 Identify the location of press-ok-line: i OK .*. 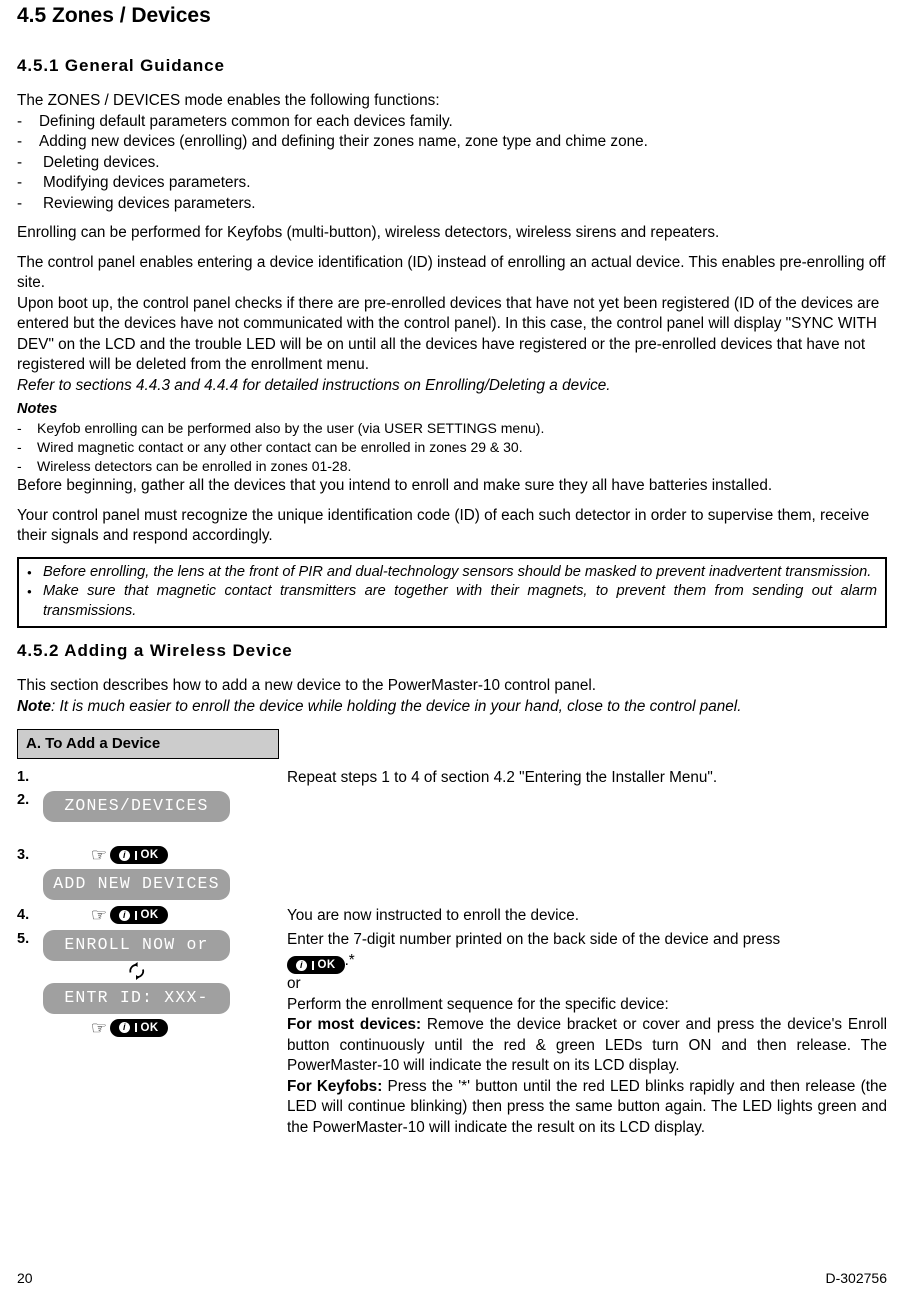
(587, 962).